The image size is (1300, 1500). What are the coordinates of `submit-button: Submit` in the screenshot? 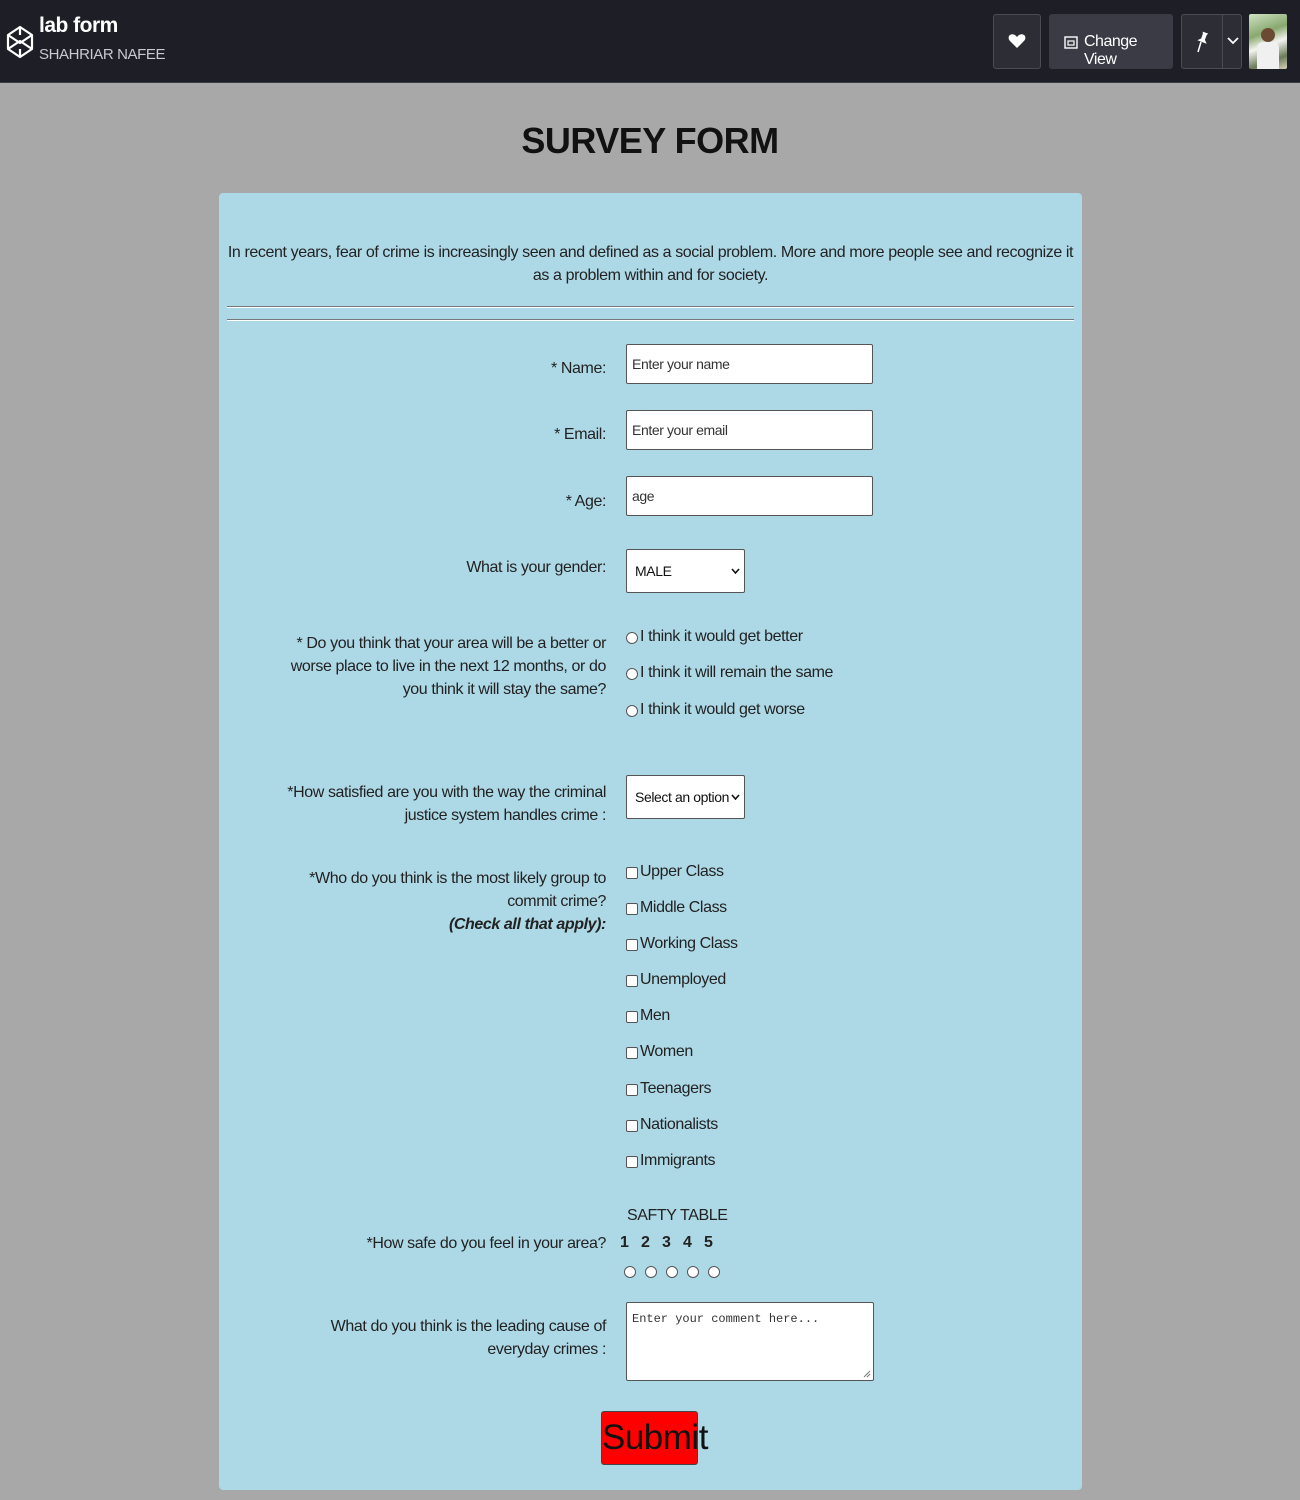 It's located at (654, 1438).